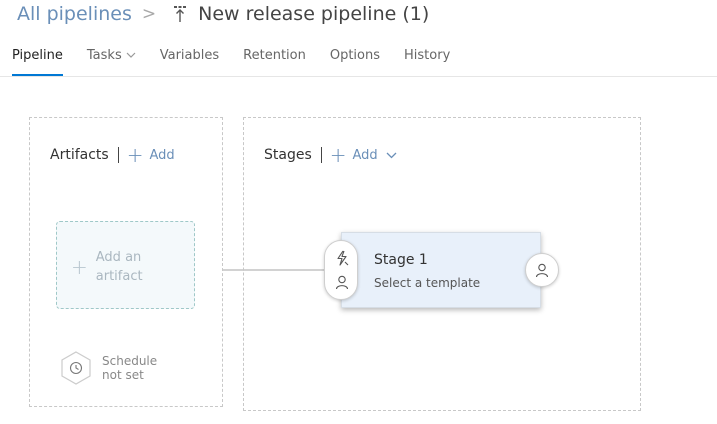 The width and height of the screenshot is (717, 424). What do you see at coordinates (401, 260) in the screenshot?
I see `stage-name: Stage 1` at bounding box center [401, 260].